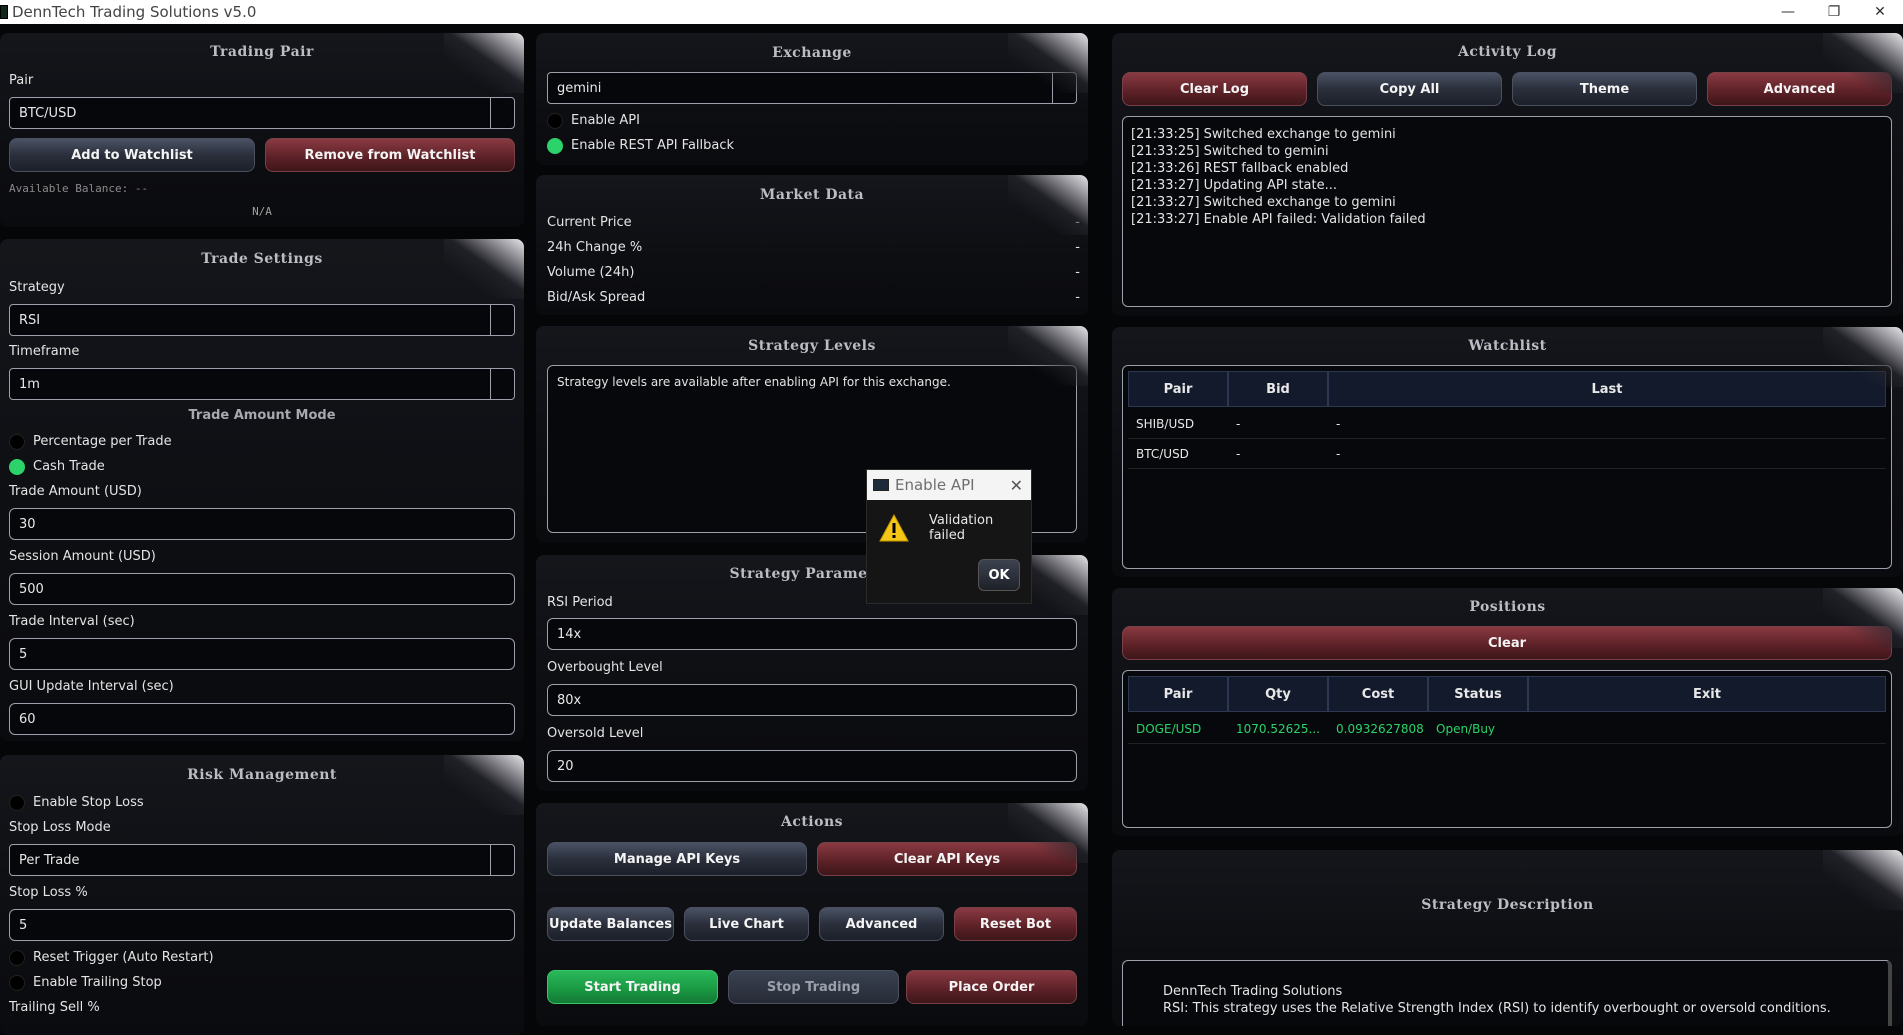 The image size is (1903, 1035). I want to click on percentage-label: Percentage per Trade, so click(102, 441).